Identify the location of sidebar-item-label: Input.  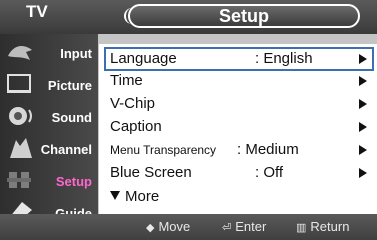
(76, 53).